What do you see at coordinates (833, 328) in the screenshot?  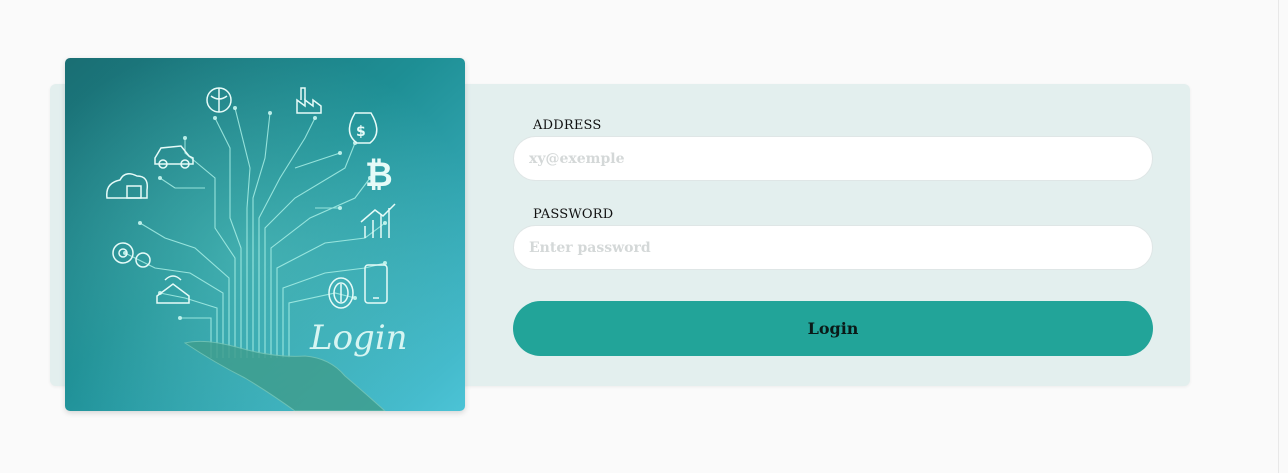 I see `login-button: Login` at bounding box center [833, 328].